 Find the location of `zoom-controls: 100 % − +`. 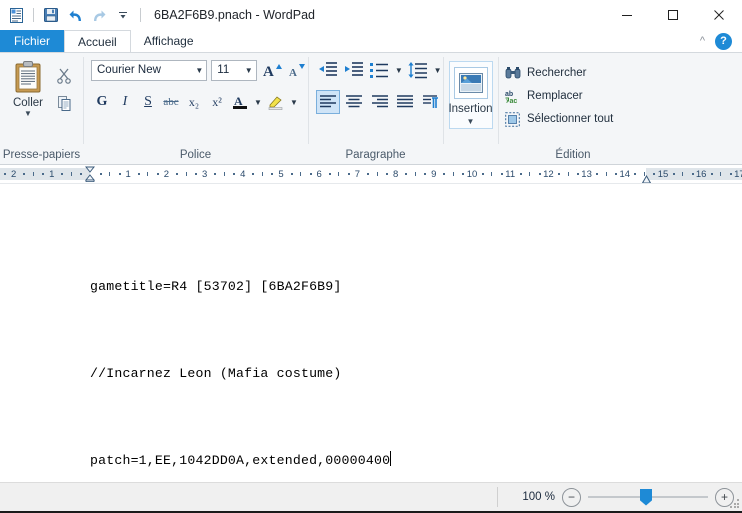

zoom-controls: 100 % − + is located at coordinates (628, 497).